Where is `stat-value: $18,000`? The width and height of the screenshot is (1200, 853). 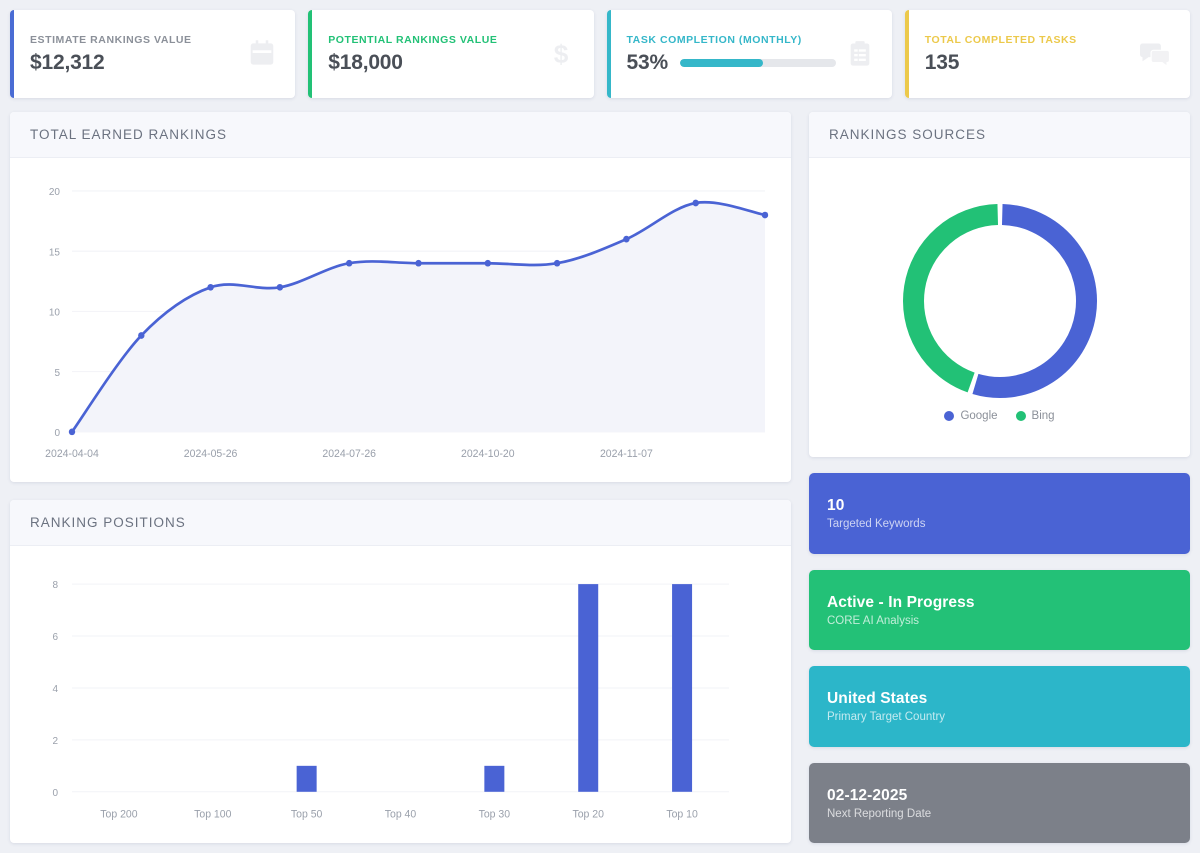
stat-value: $18,000 is located at coordinates (365, 62).